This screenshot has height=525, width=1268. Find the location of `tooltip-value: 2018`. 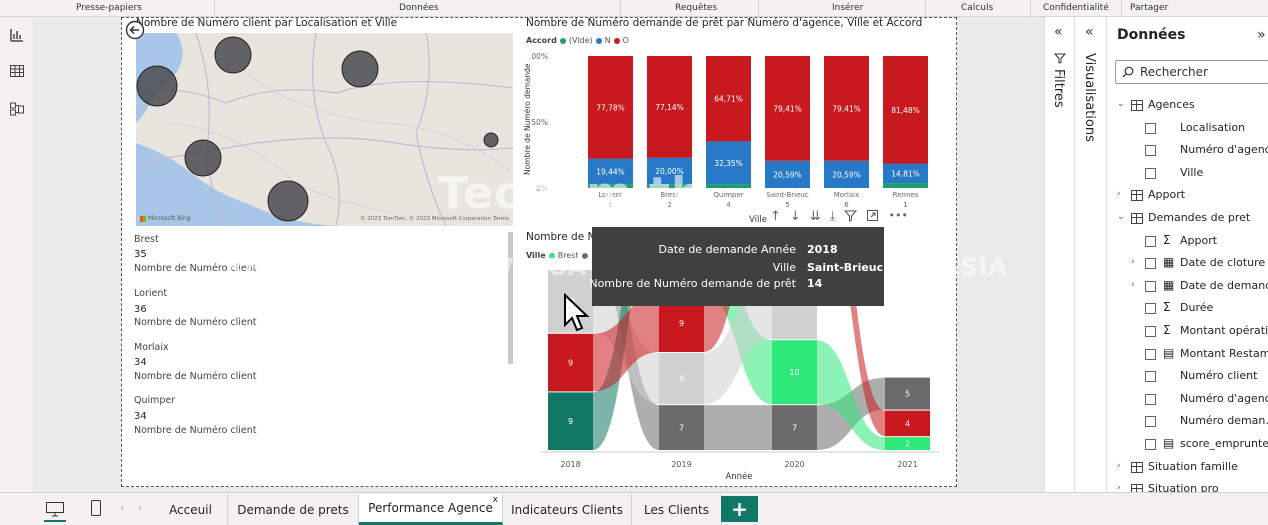

tooltip-value: 2018 is located at coordinates (822, 249).